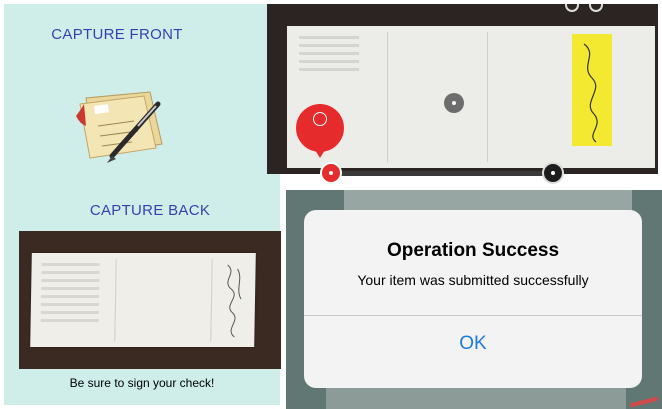  I want to click on check-paper, so click(143, 300).